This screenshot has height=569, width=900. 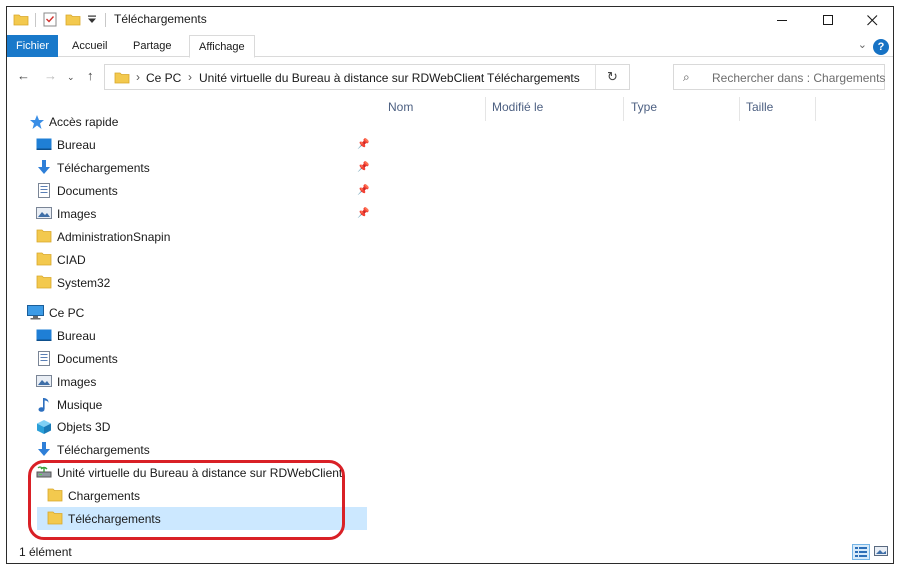 I want to click on sidebar-item-images: Images, so click(x=201, y=214).